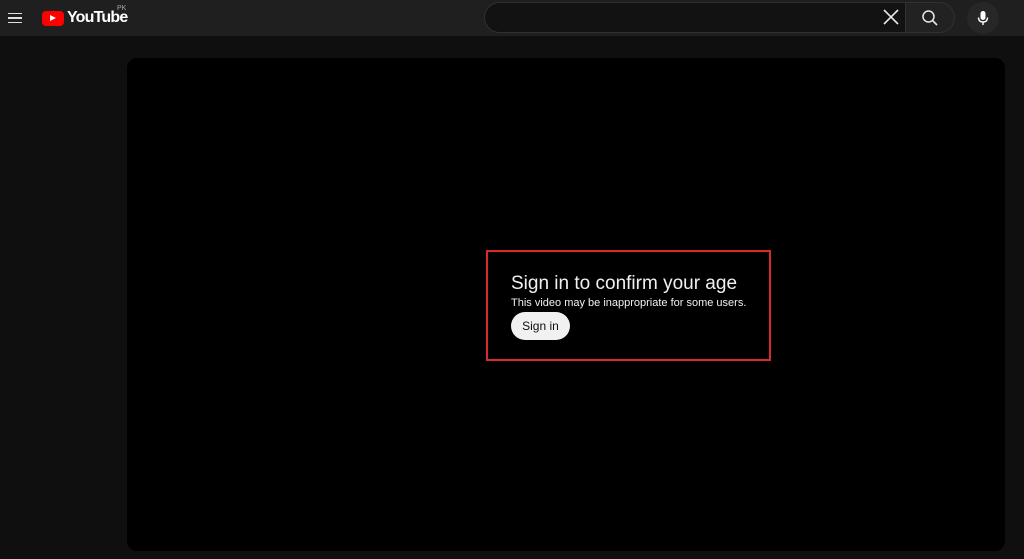 The width and height of the screenshot is (1024, 559). I want to click on voice-search-button, so click(983, 18).